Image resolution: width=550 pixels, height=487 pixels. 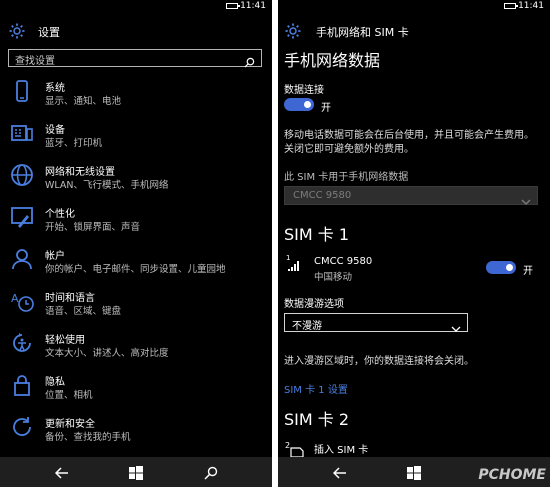 What do you see at coordinates (70, 424) in the screenshot?
I see `item-title: 更新和安全` at bounding box center [70, 424].